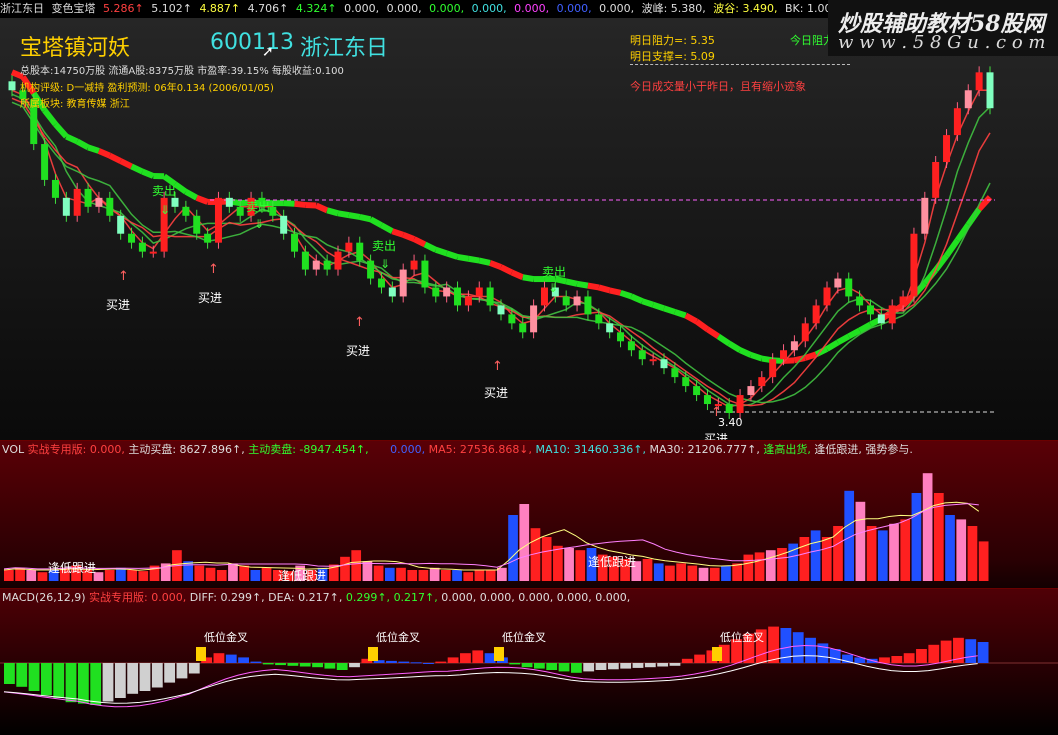 This screenshot has height=735, width=1058. Describe the element at coordinates (740, 64) in the screenshot. I see `info-divider` at that location.